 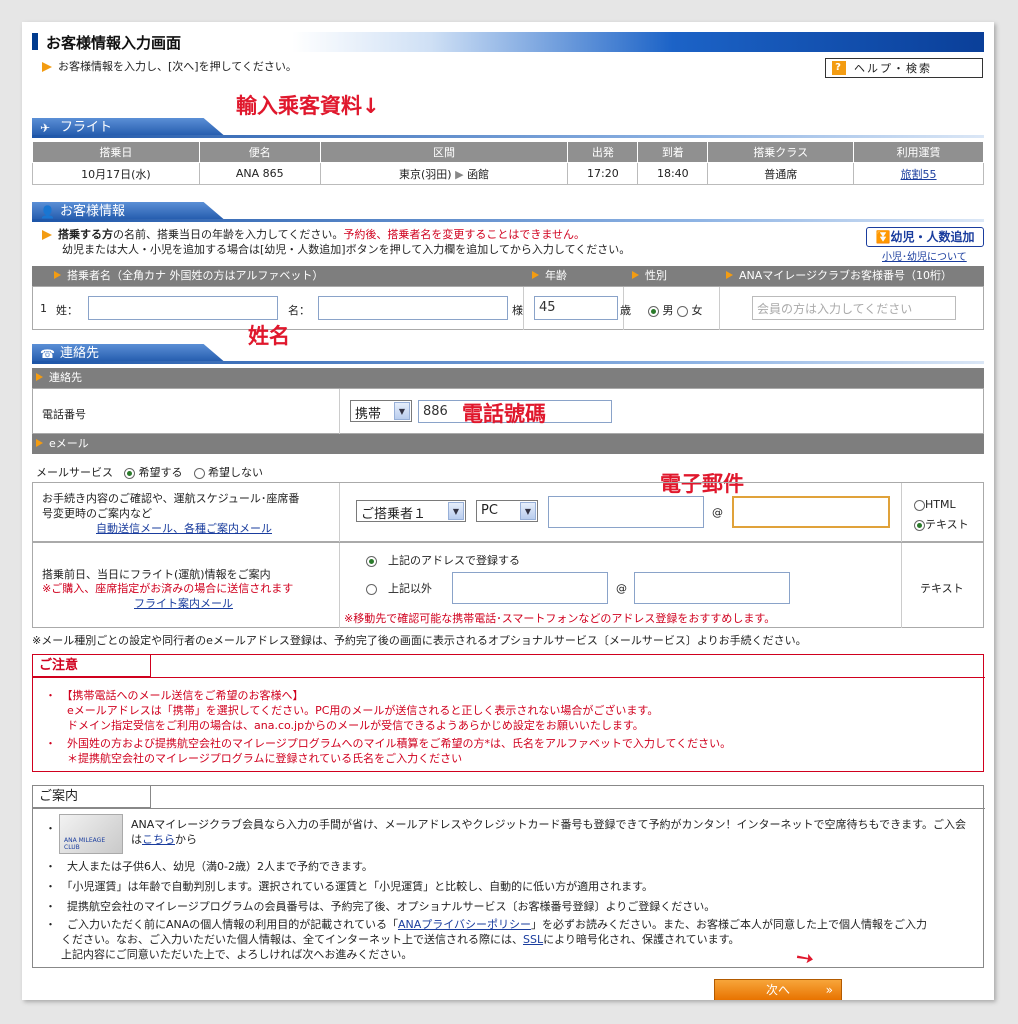 I want to click on mail-want-radio, so click(x=129, y=473).